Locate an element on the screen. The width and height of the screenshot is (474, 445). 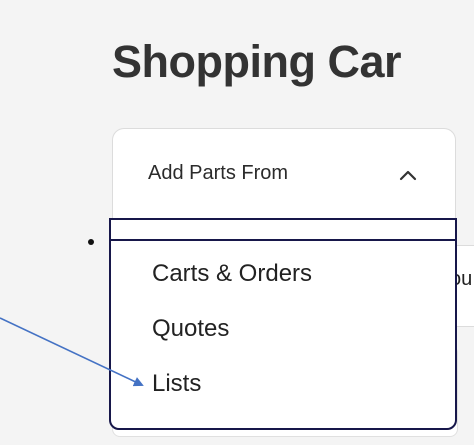
arrow-icon is located at coordinates (72, 352).